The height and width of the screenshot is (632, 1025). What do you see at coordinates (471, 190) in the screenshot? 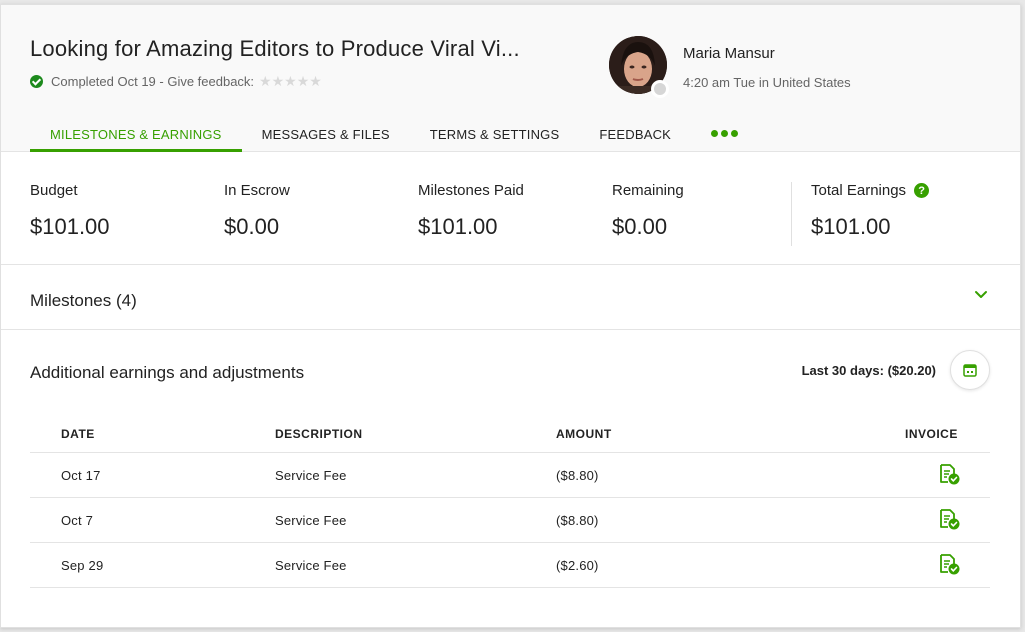
I see `stat-label: Milestones Paid` at bounding box center [471, 190].